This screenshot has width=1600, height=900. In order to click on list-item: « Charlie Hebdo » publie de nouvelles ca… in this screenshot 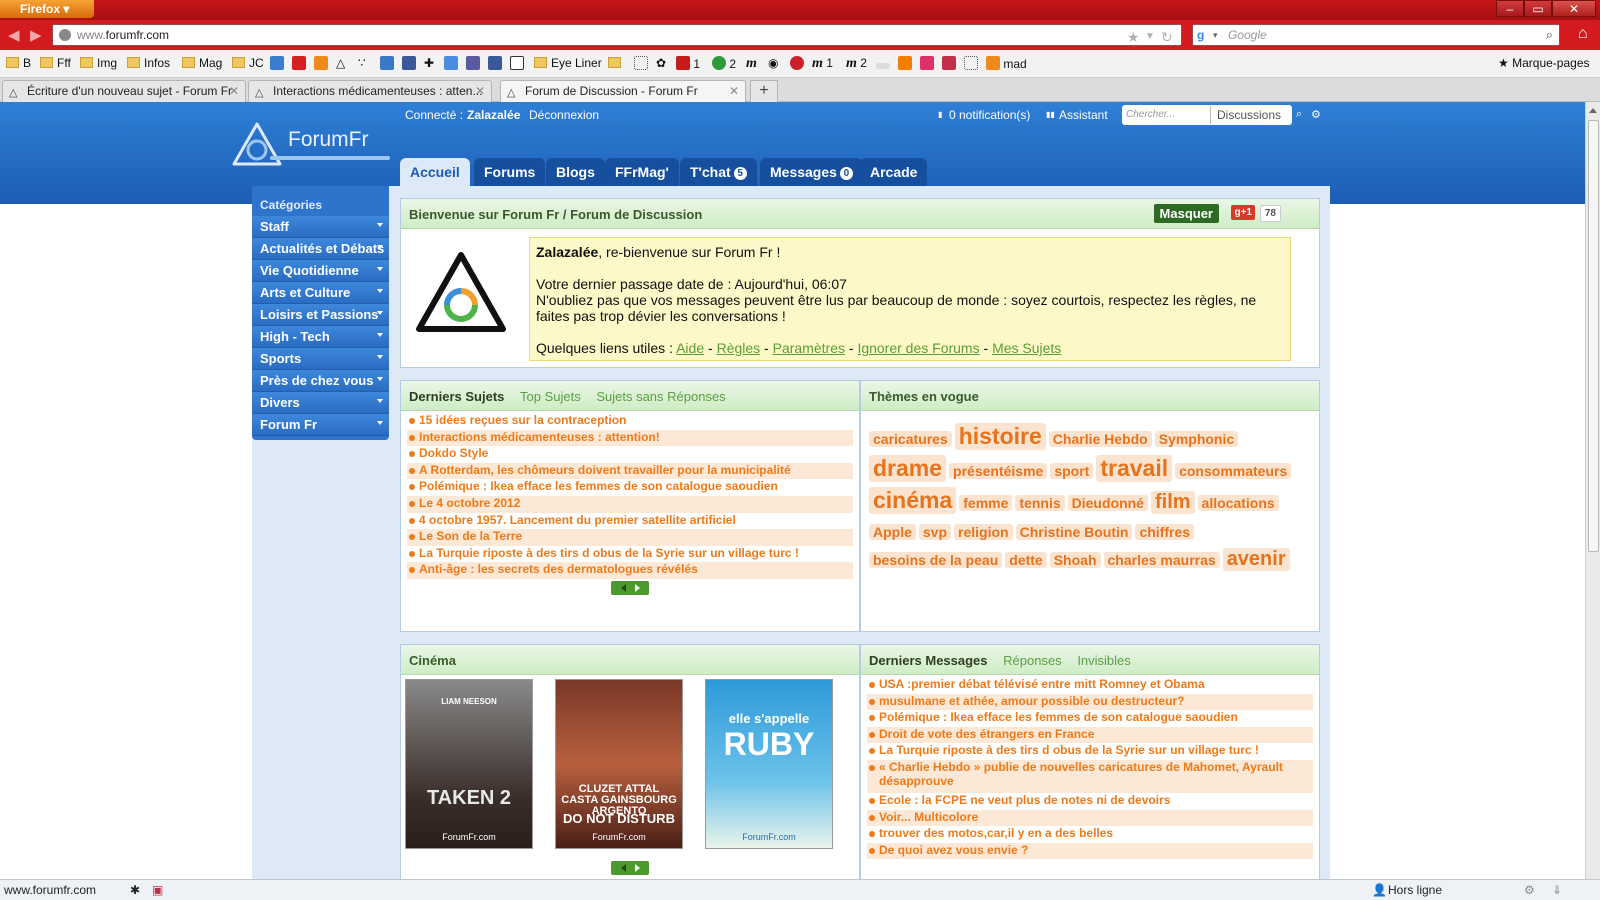, I will do `click(1090, 776)`.